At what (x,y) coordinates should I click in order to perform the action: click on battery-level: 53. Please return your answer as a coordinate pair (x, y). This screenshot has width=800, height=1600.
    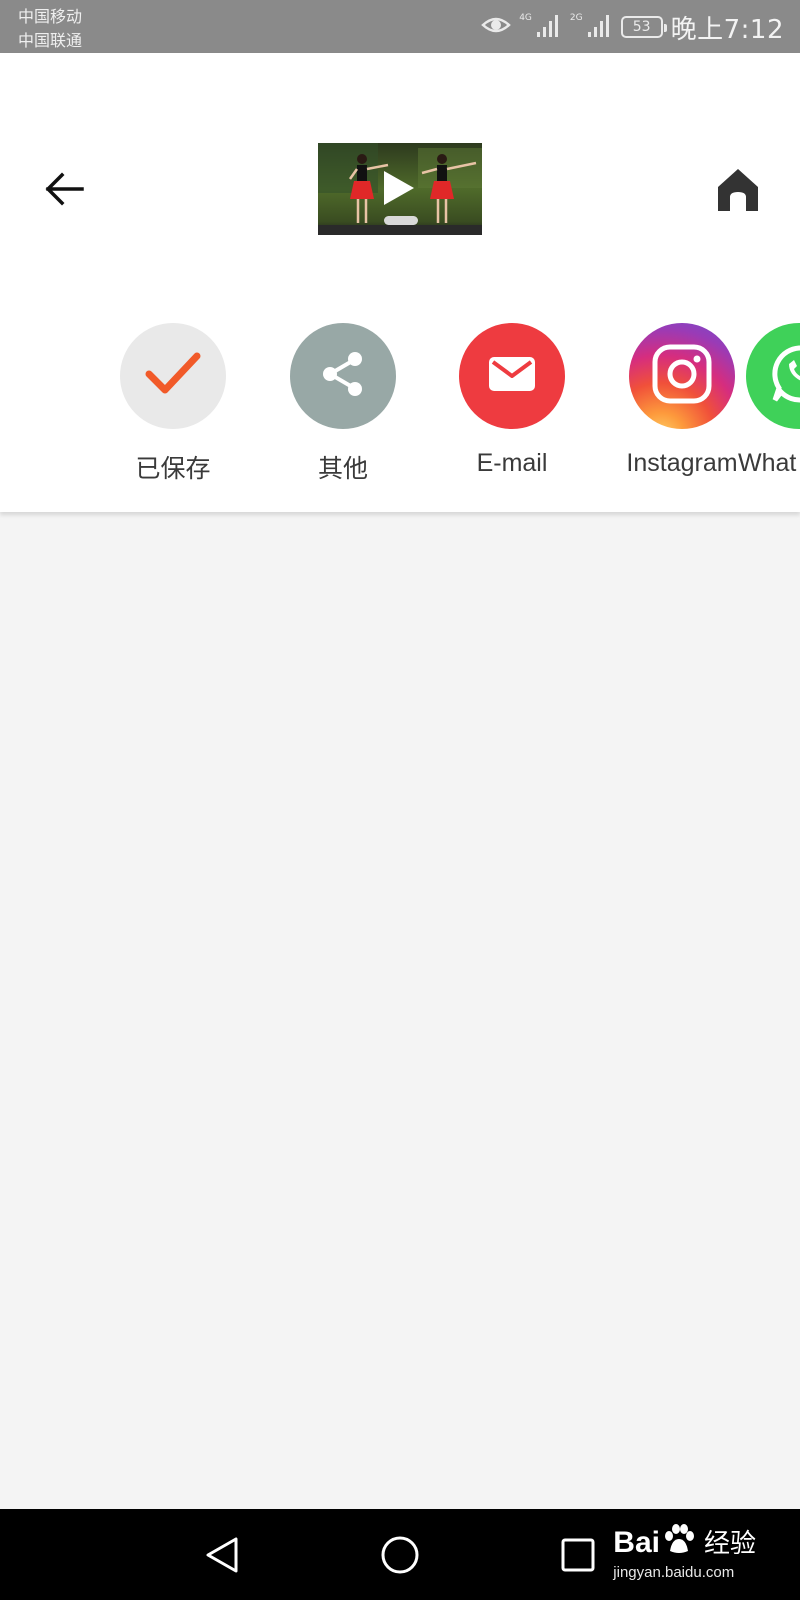
    Looking at the image, I should click on (641, 27).